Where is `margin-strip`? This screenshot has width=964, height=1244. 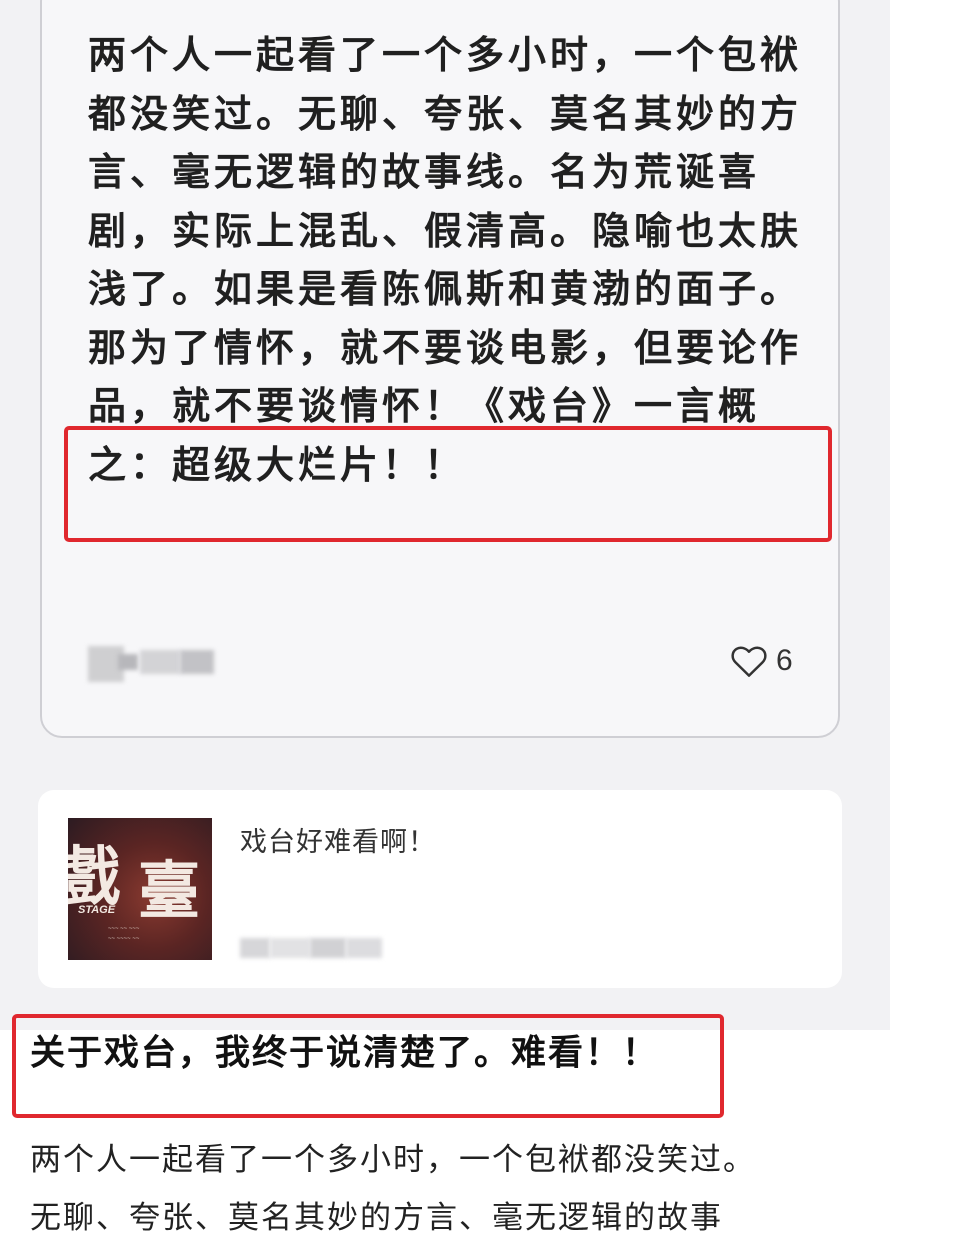
margin-strip is located at coordinates (927, 515).